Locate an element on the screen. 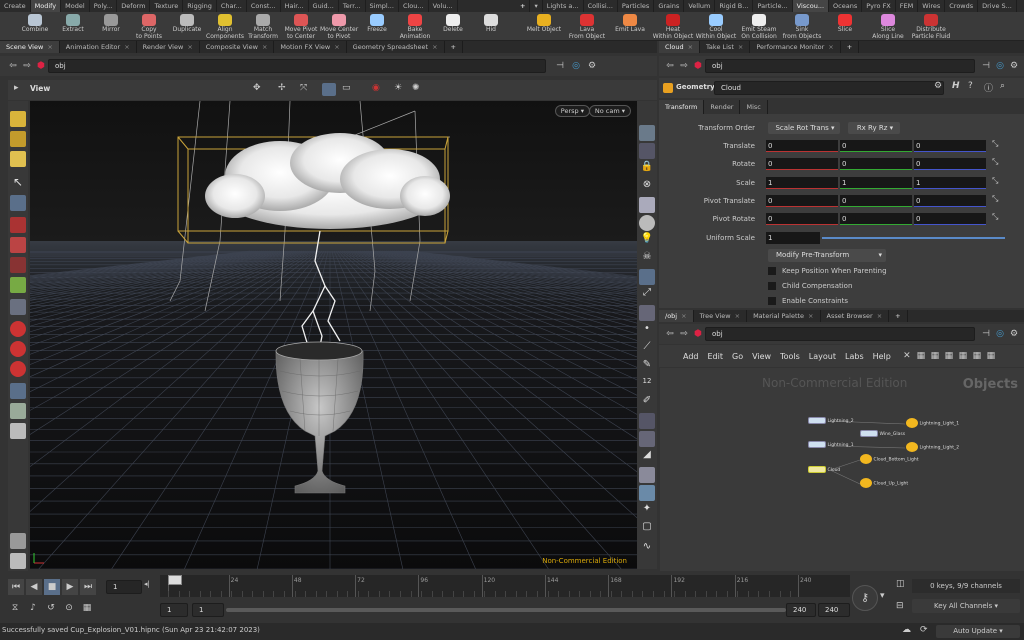  cloud-object is located at coordinates (327, 181).